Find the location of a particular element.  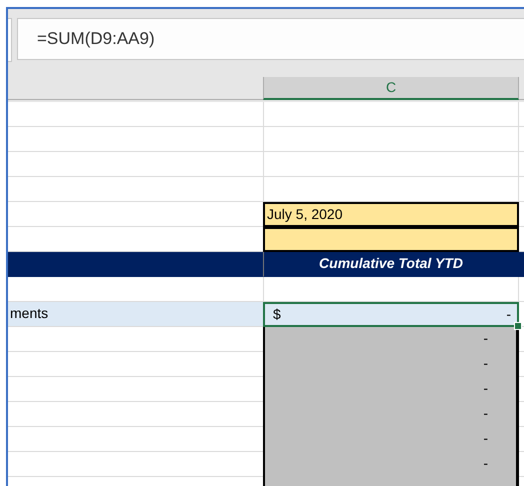

date-cell: July 5, 2020 is located at coordinates (391, 214).